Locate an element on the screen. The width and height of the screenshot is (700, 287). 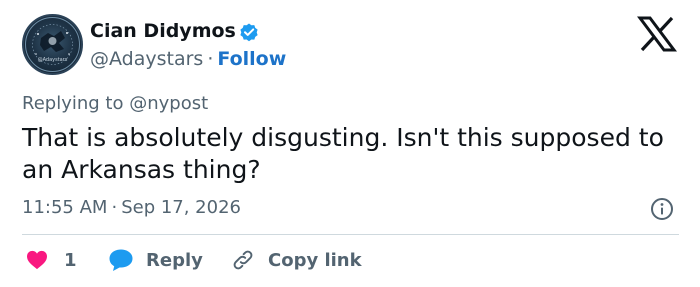
like-button: 1 is located at coordinates (51, 260).